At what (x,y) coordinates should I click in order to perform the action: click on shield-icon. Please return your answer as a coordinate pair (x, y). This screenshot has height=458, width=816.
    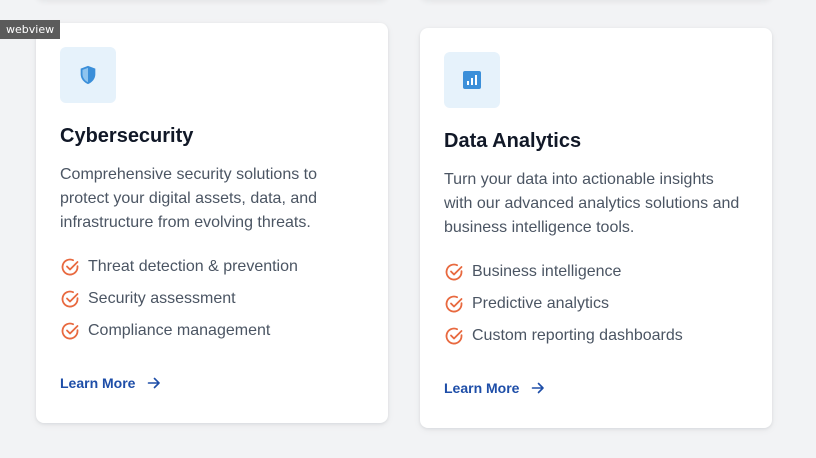
    Looking at the image, I should click on (88, 75).